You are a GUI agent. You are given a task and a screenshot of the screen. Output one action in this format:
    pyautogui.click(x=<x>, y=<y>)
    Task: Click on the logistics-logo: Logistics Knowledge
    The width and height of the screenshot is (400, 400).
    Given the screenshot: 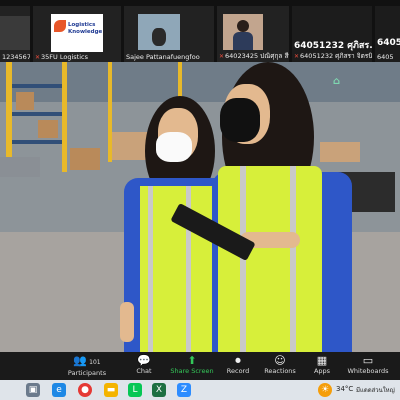 What is the action you would take?
    pyautogui.click(x=77, y=33)
    